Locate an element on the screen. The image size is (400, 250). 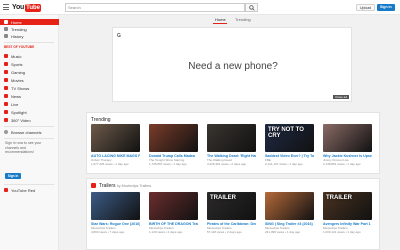
news-icon is located at coordinates (6, 96).